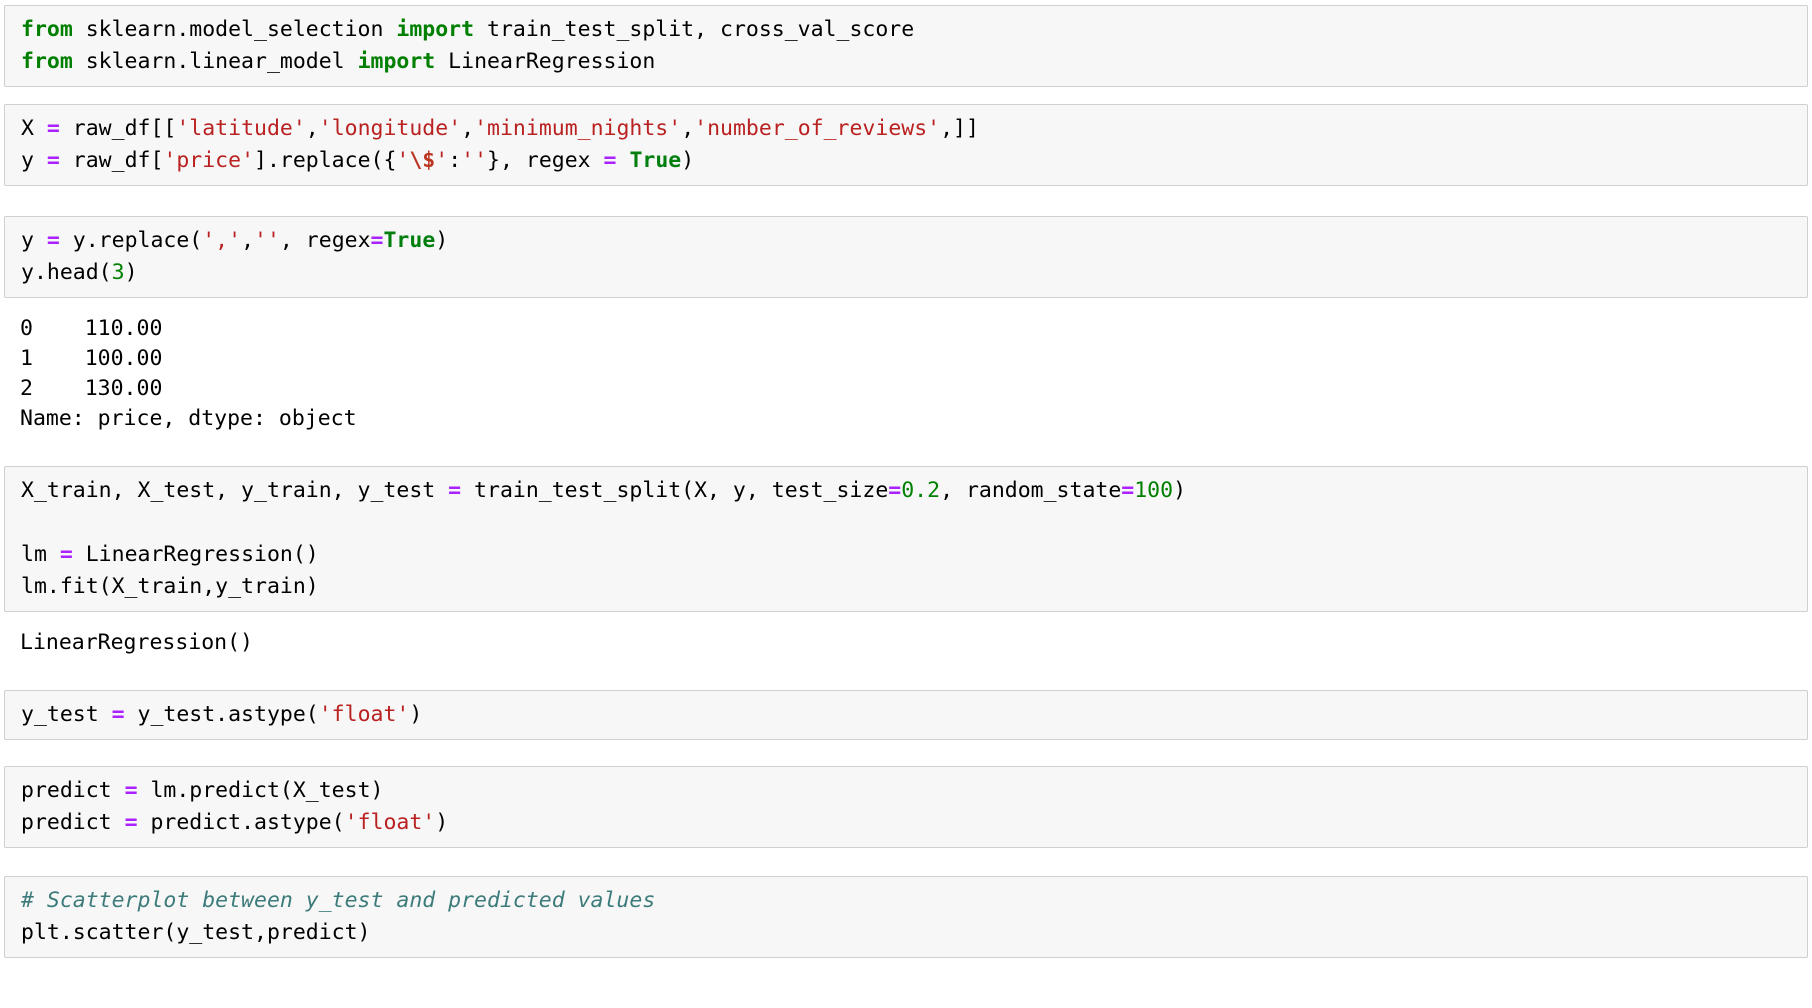  I want to click on code-line: predict = lm.predict(X_test), so click(914, 791).